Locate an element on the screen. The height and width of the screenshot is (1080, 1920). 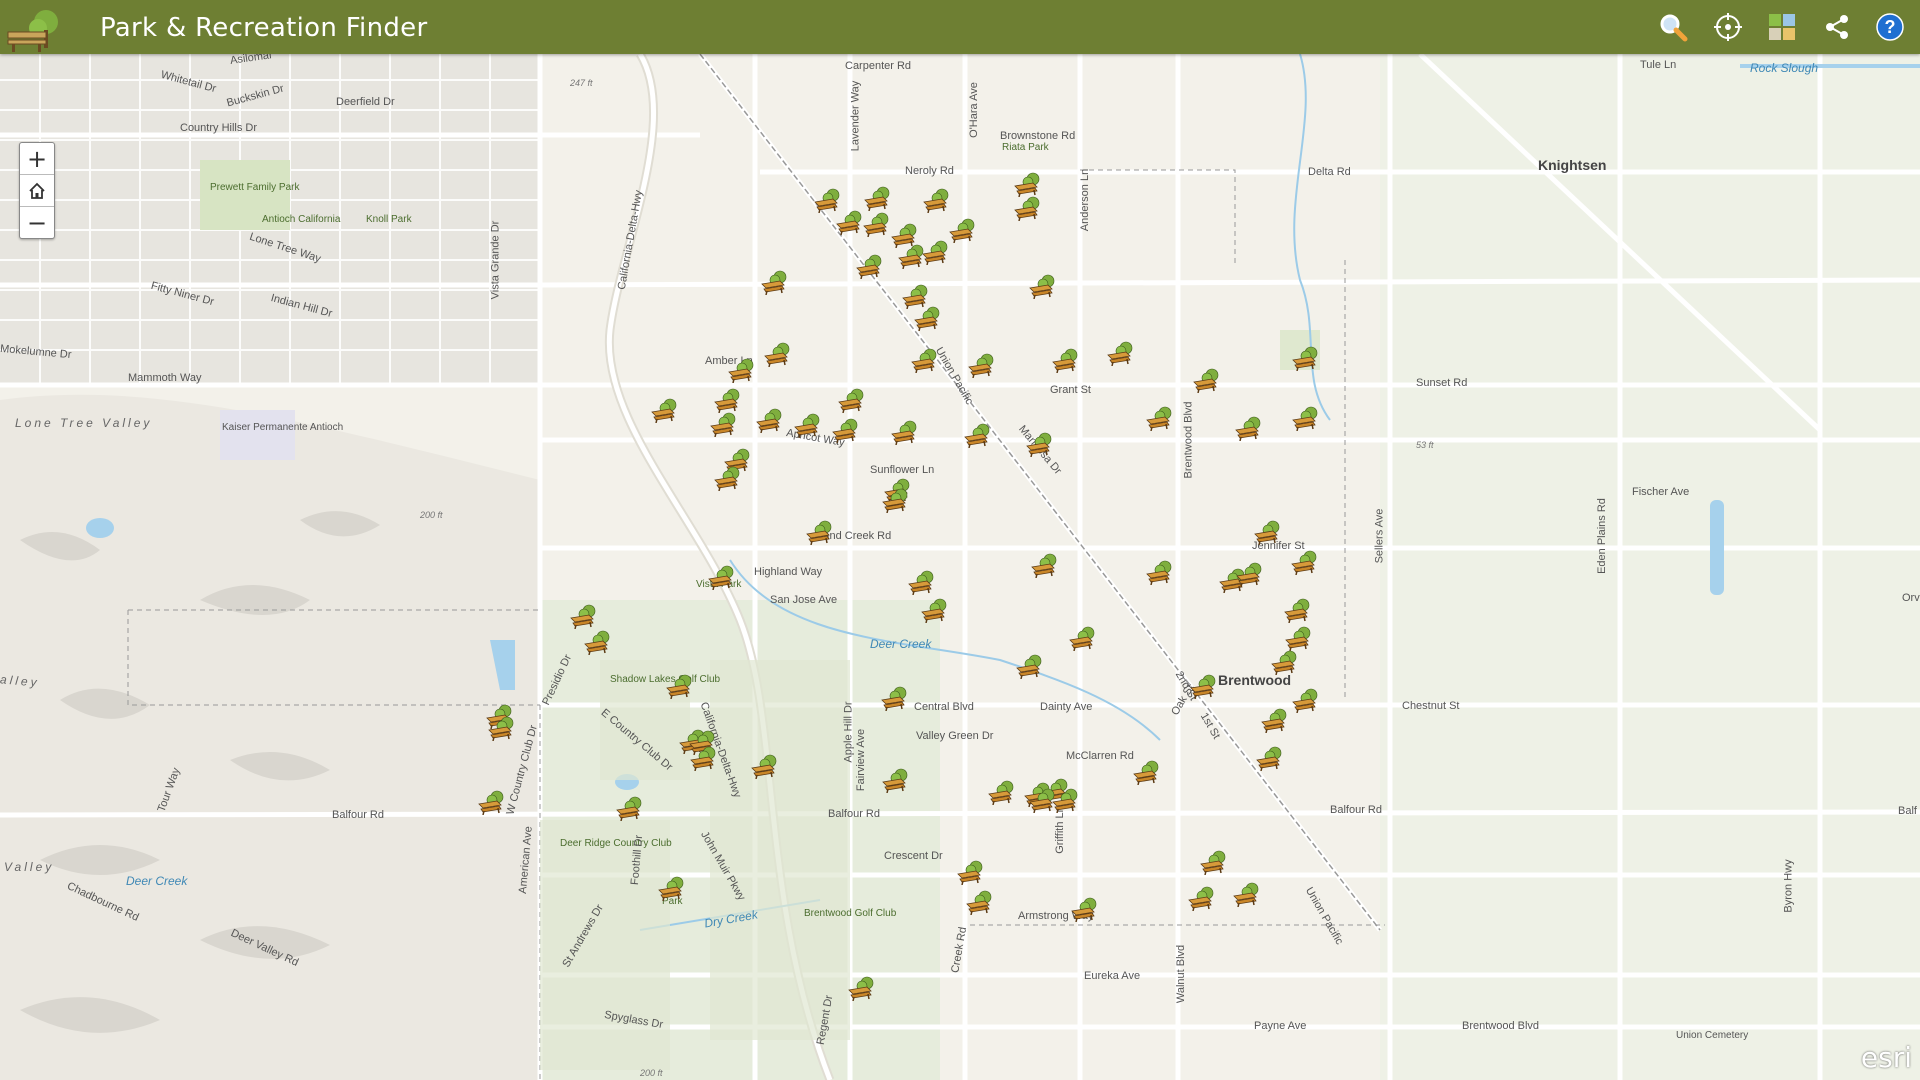
home-button is located at coordinates (37, 191).